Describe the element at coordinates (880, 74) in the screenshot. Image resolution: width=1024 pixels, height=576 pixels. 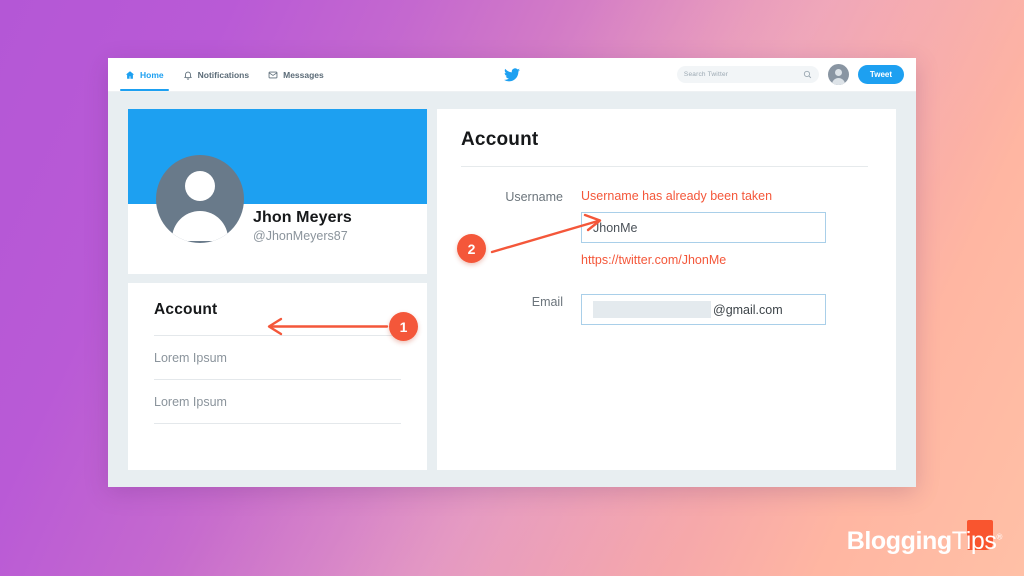
I see `tweet-button: Tweet` at that location.